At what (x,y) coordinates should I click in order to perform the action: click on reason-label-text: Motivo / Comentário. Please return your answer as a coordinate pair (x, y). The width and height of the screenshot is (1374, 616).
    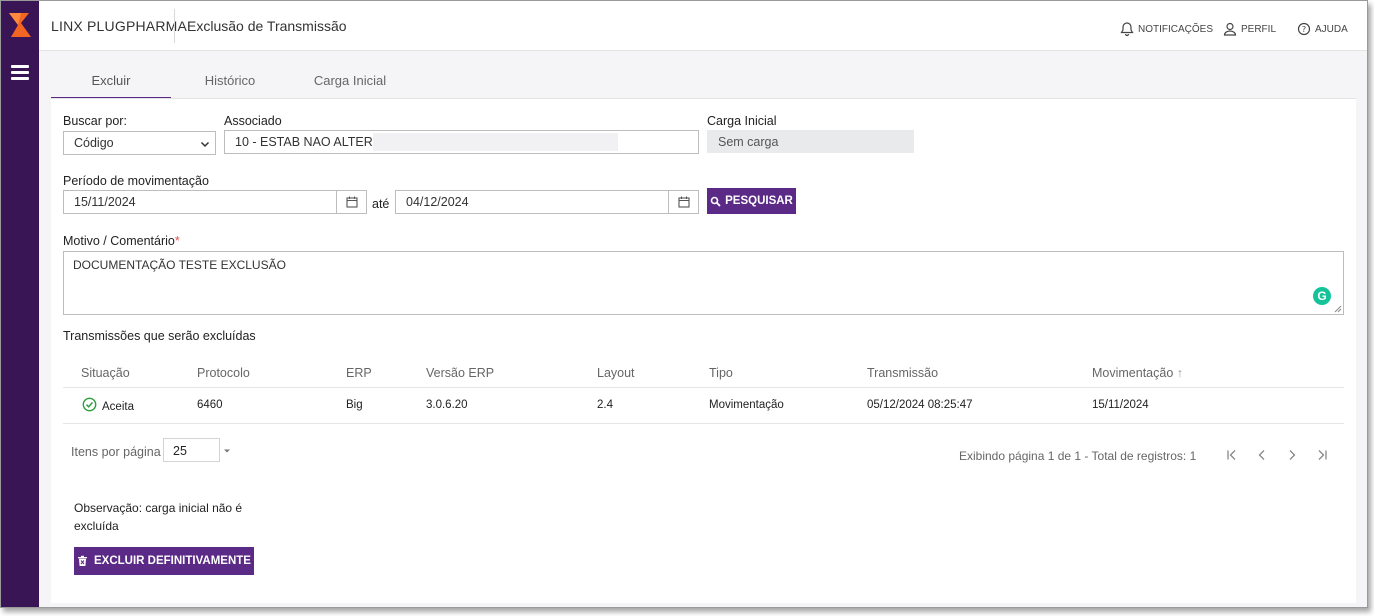
    Looking at the image, I should click on (119, 241).